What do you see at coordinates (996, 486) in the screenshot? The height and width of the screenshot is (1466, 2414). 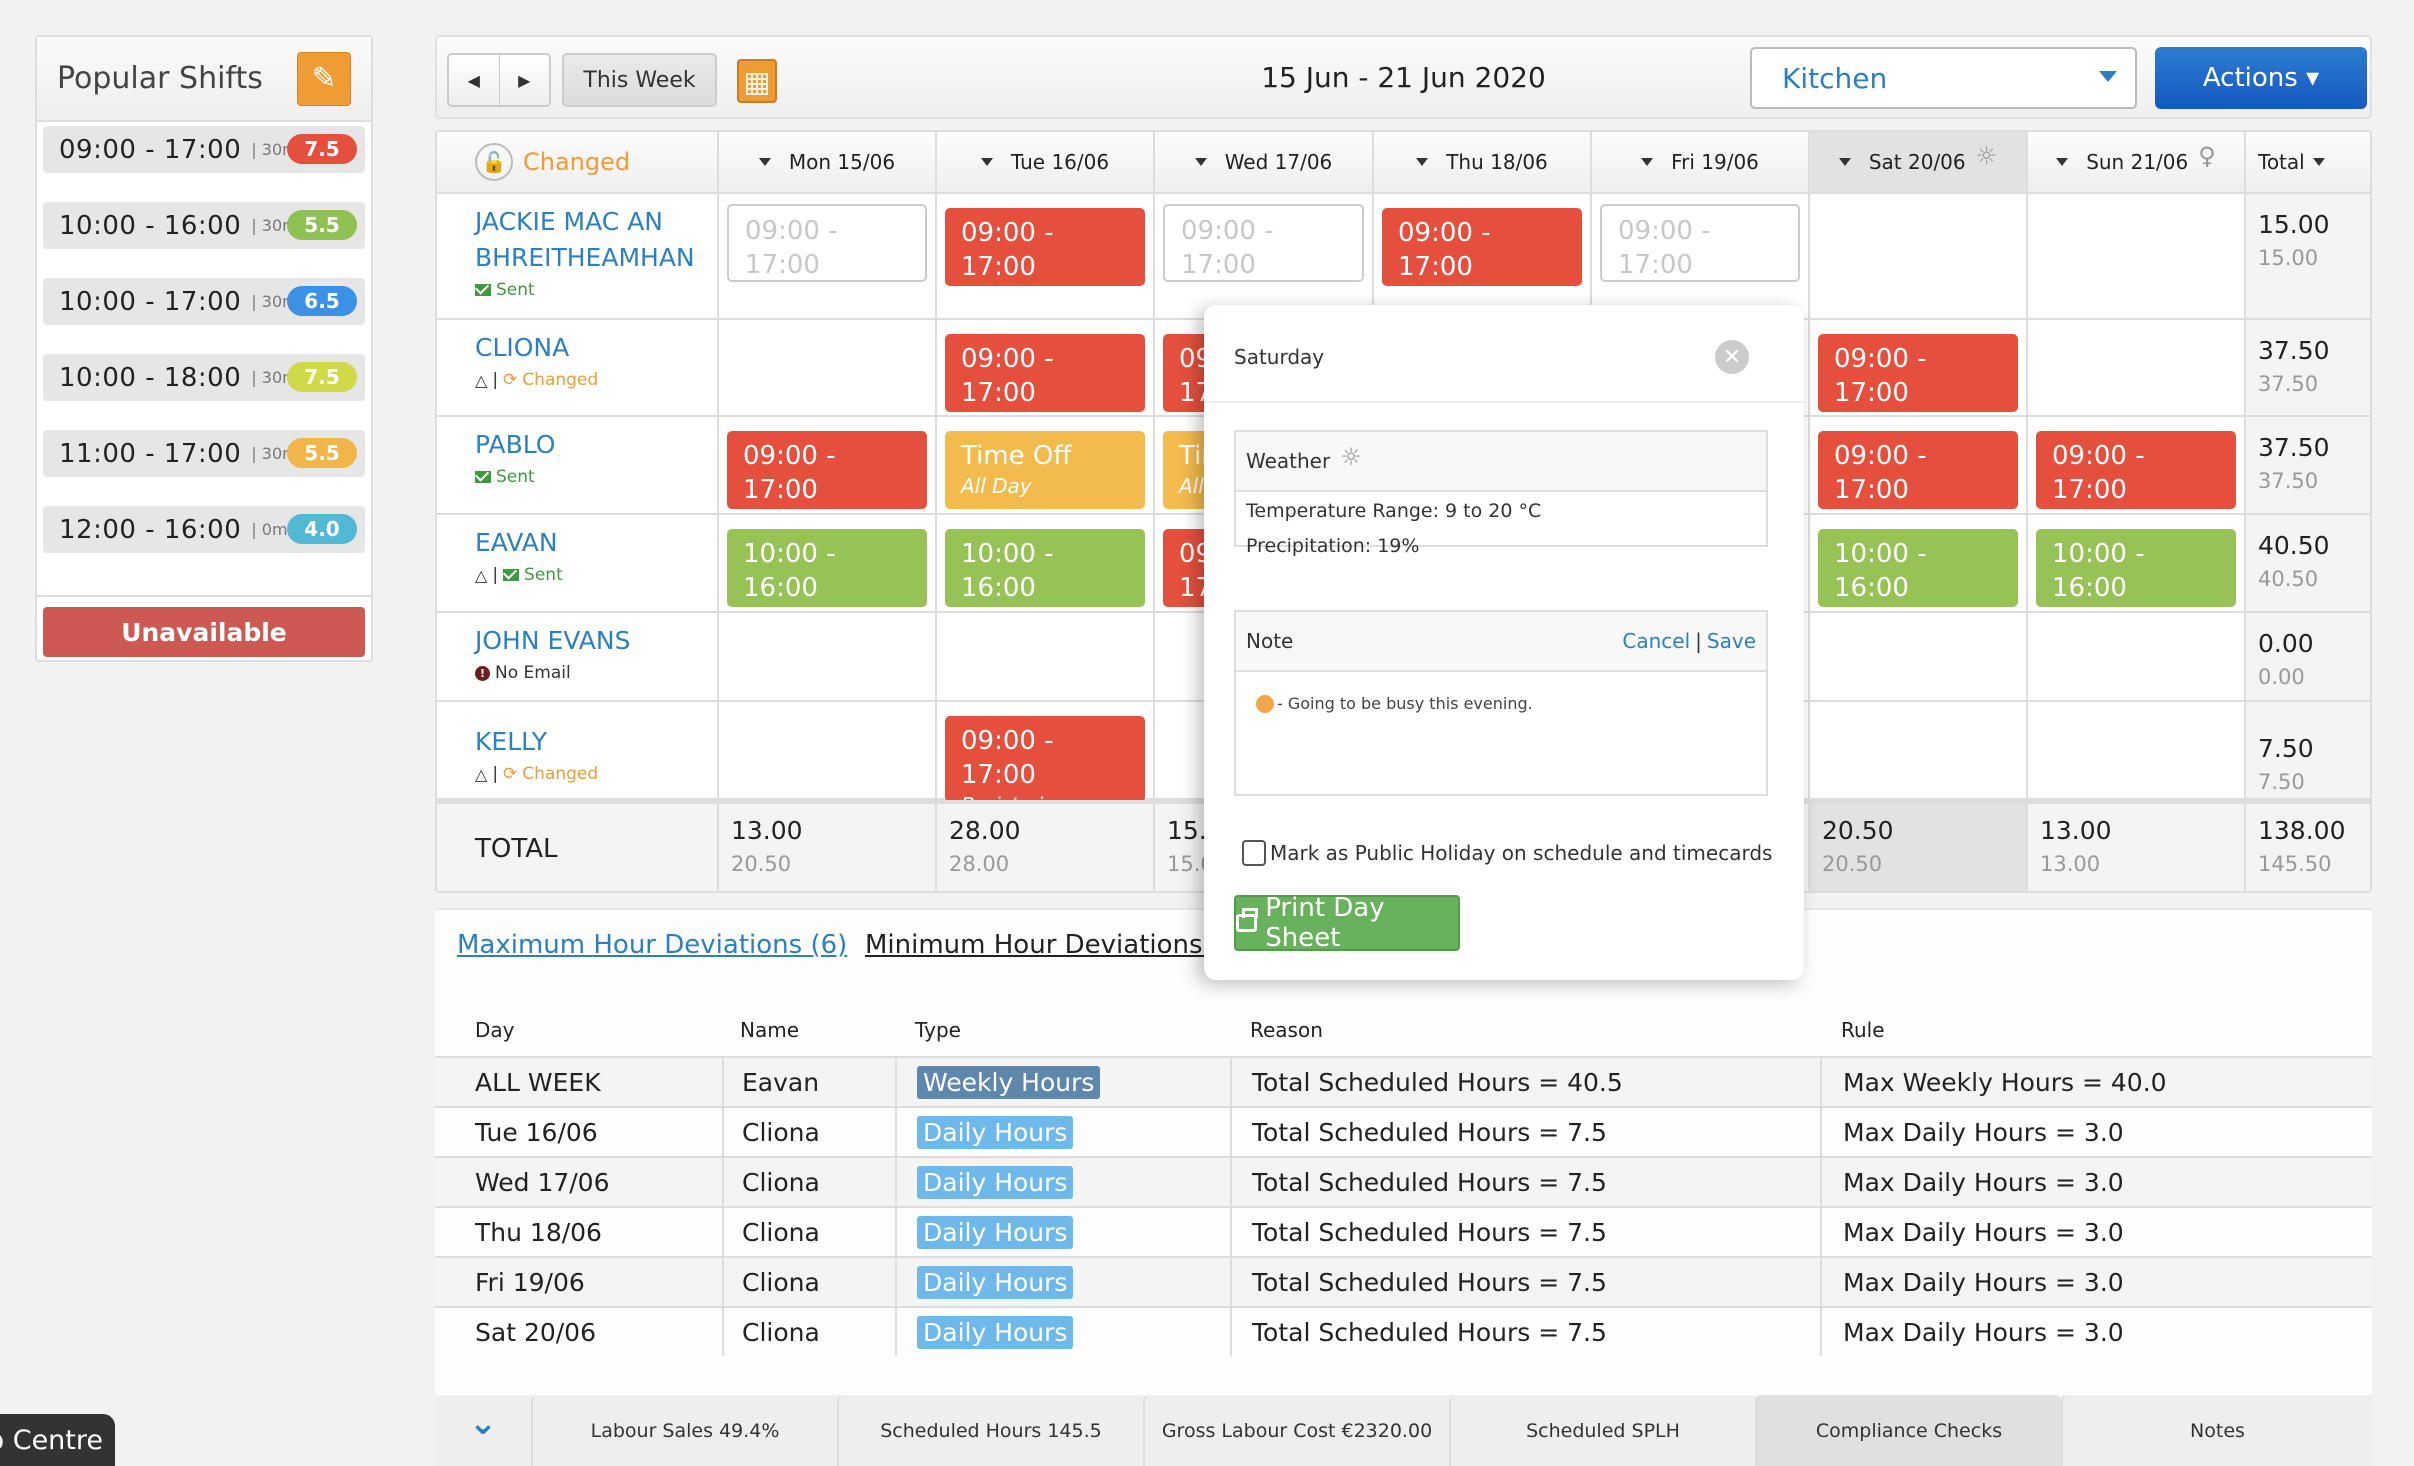 I see `shift-role: All Day` at bounding box center [996, 486].